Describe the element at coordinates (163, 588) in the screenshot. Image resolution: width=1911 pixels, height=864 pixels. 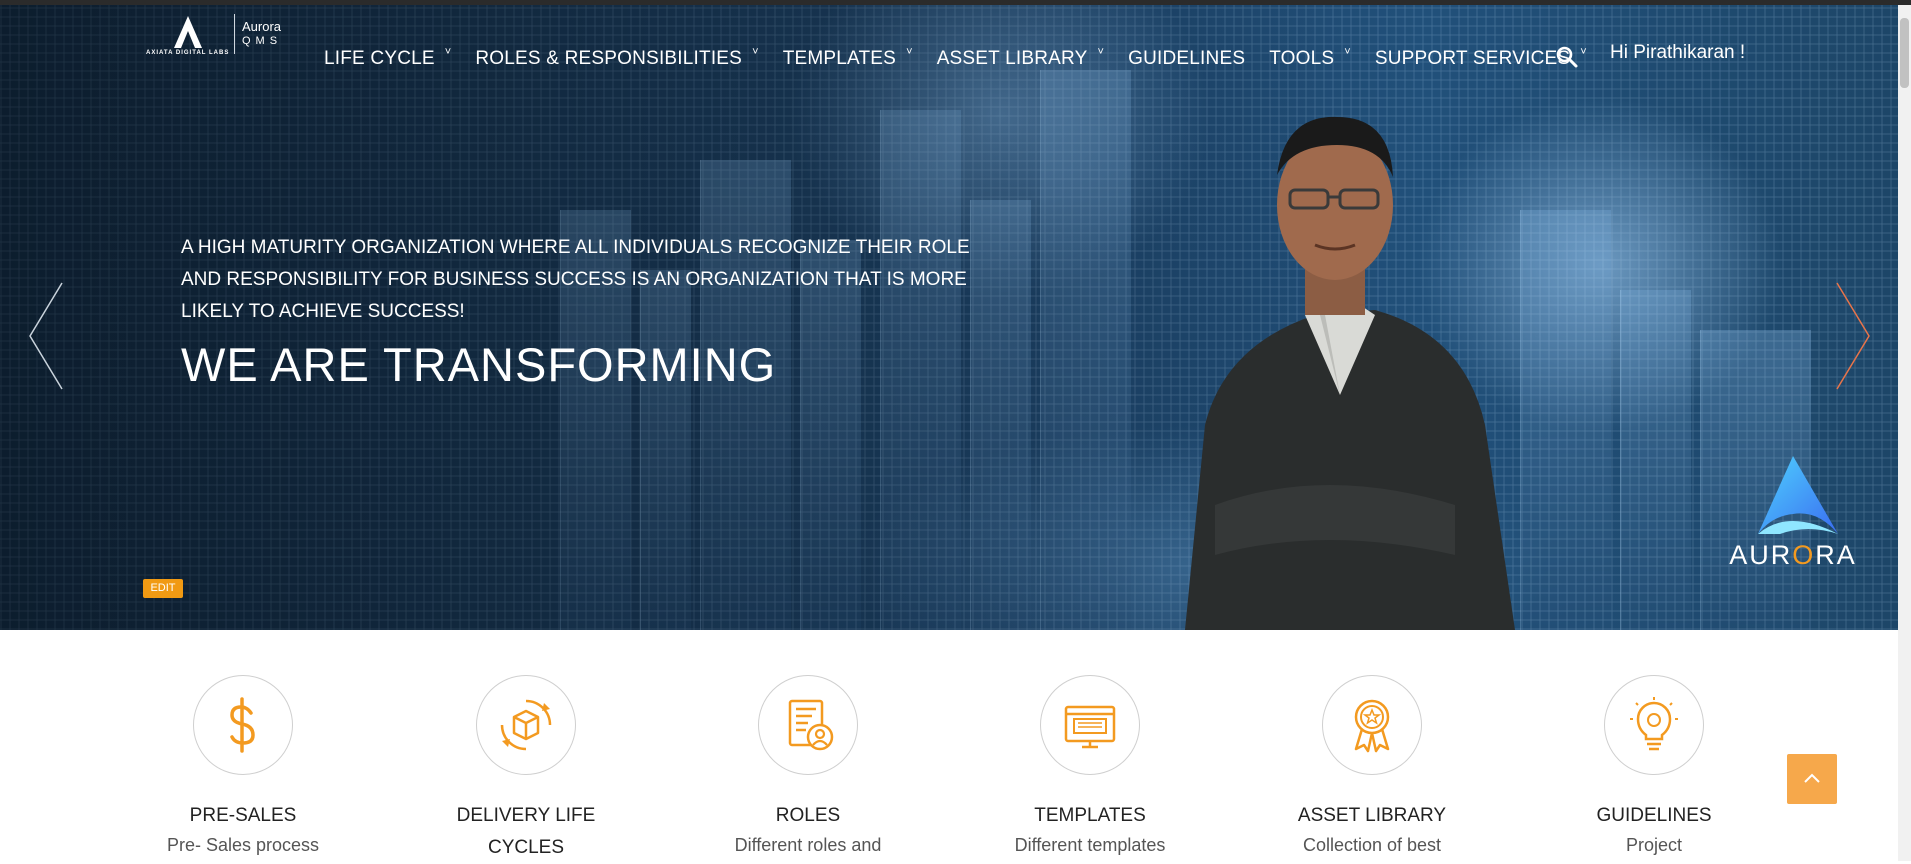
I see `edit-button: EDIT` at that location.